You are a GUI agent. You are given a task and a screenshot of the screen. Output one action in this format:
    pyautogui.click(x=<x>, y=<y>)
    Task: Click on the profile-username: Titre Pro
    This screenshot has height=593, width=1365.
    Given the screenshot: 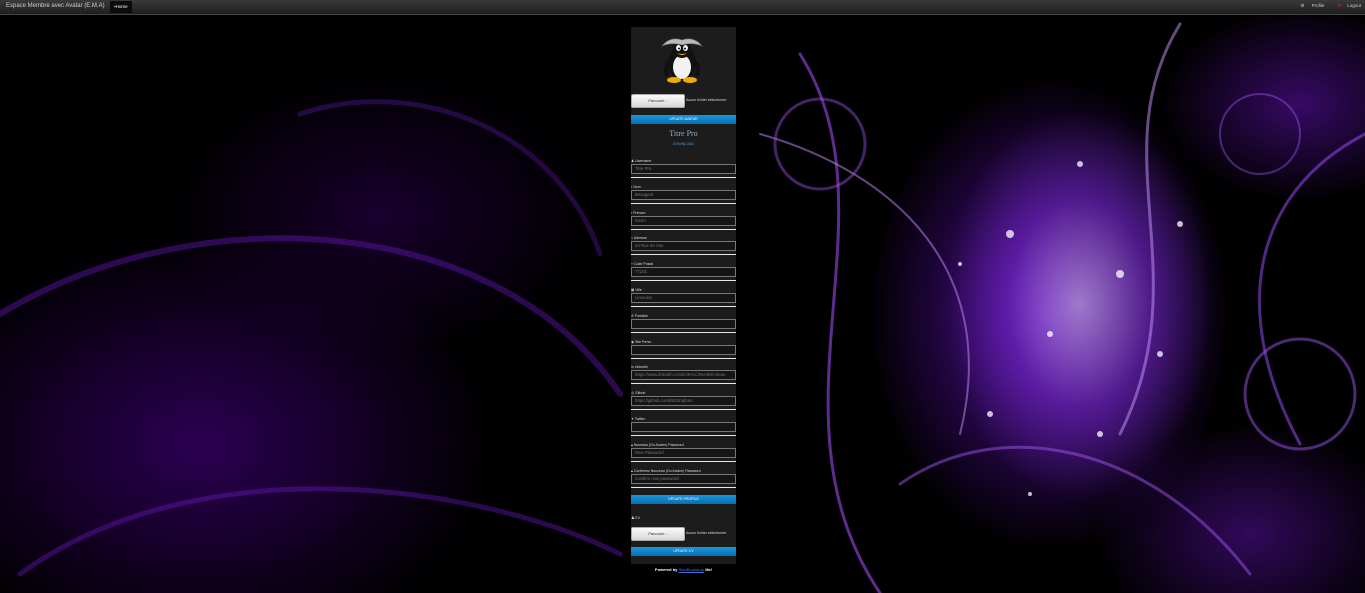 What is the action you would take?
    pyautogui.click(x=683, y=133)
    